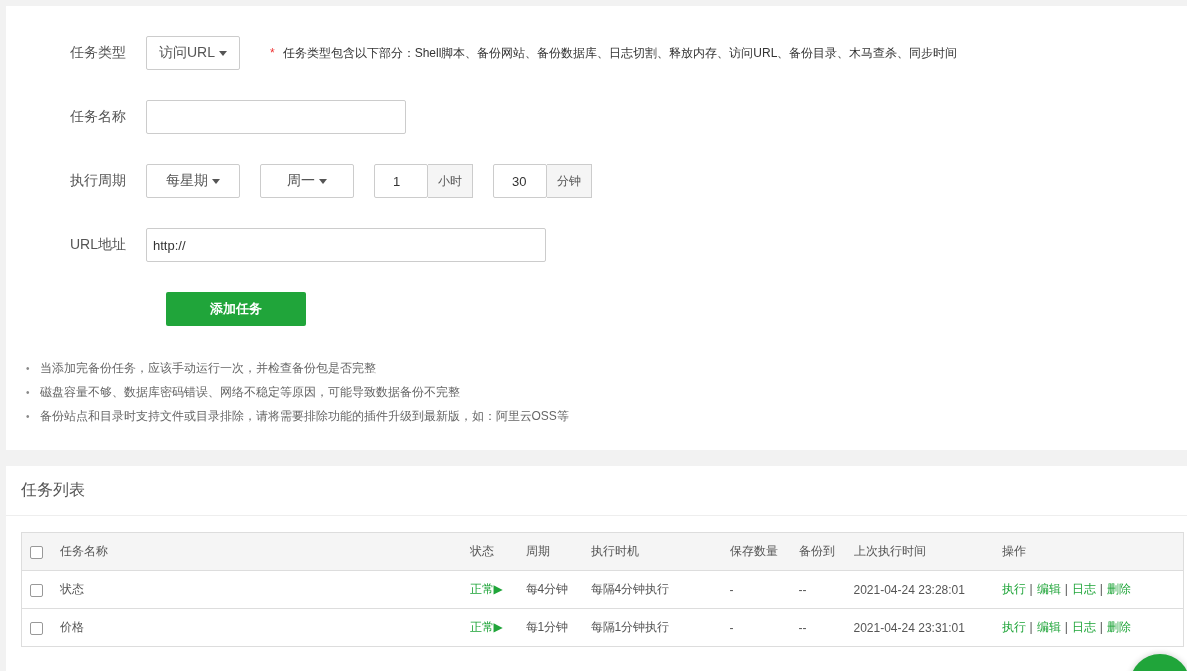  Describe the element at coordinates (276, 117) in the screenshot. I see `task-name-input` at that location.